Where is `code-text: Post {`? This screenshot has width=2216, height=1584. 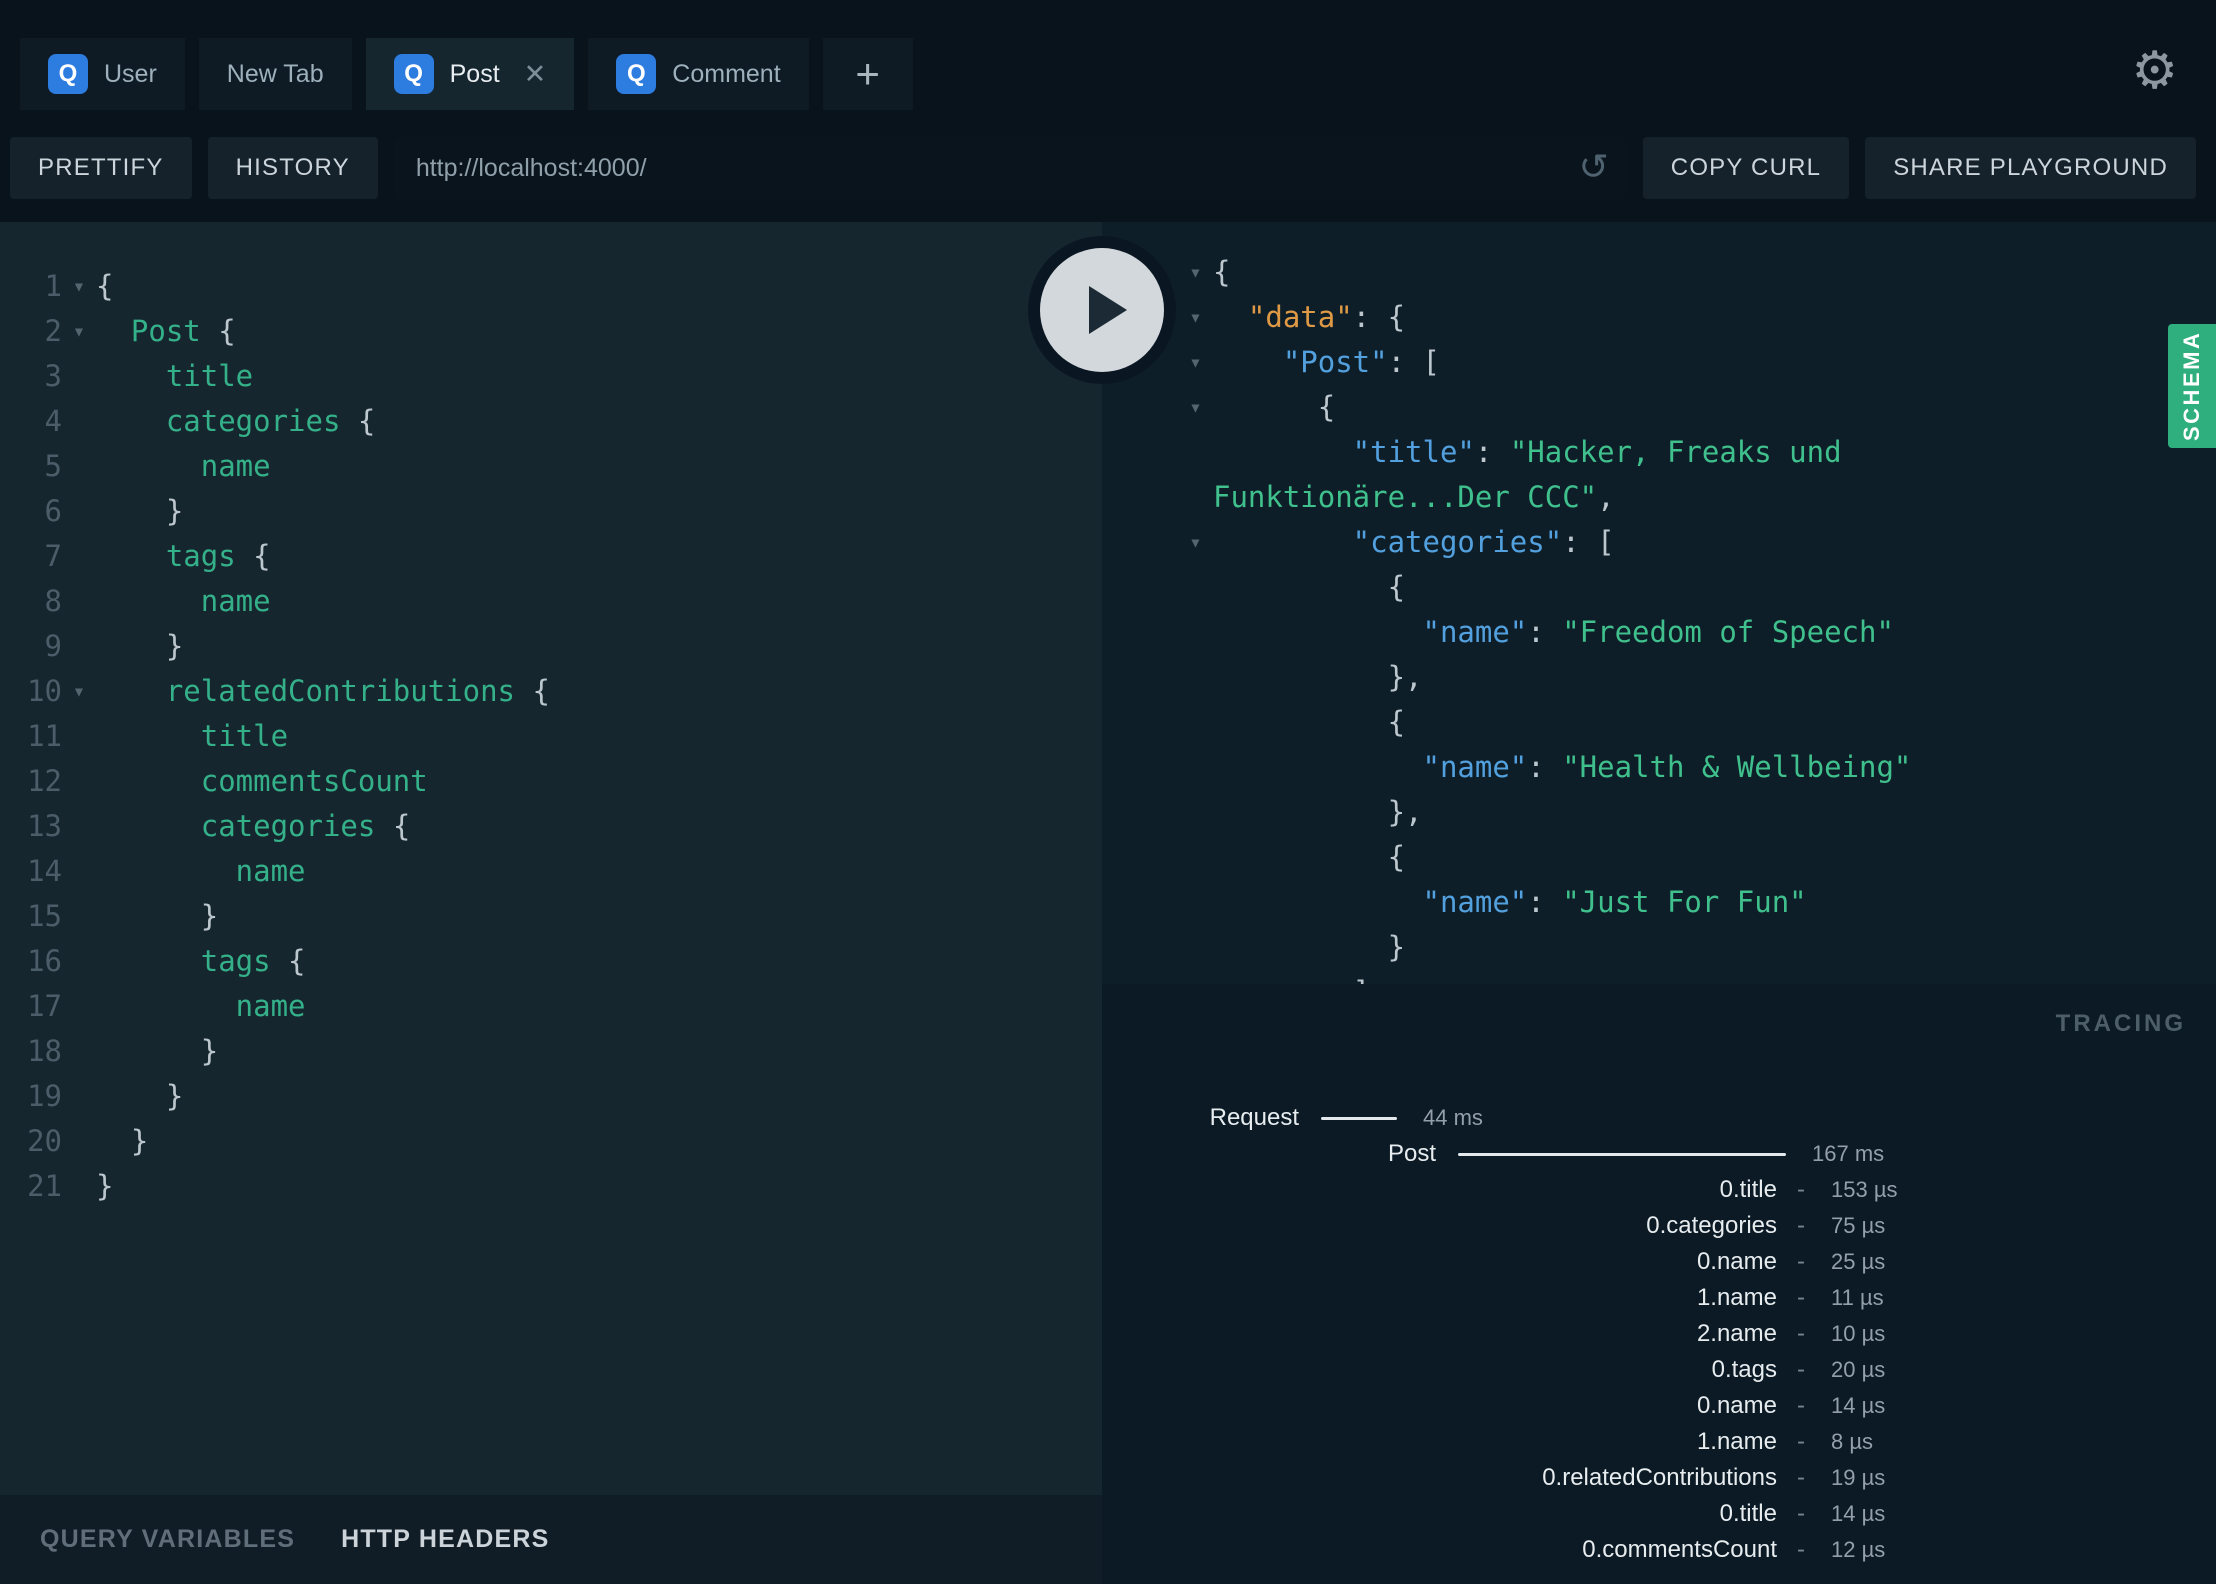 code-text: Post { is located at coordinates (183, 331).